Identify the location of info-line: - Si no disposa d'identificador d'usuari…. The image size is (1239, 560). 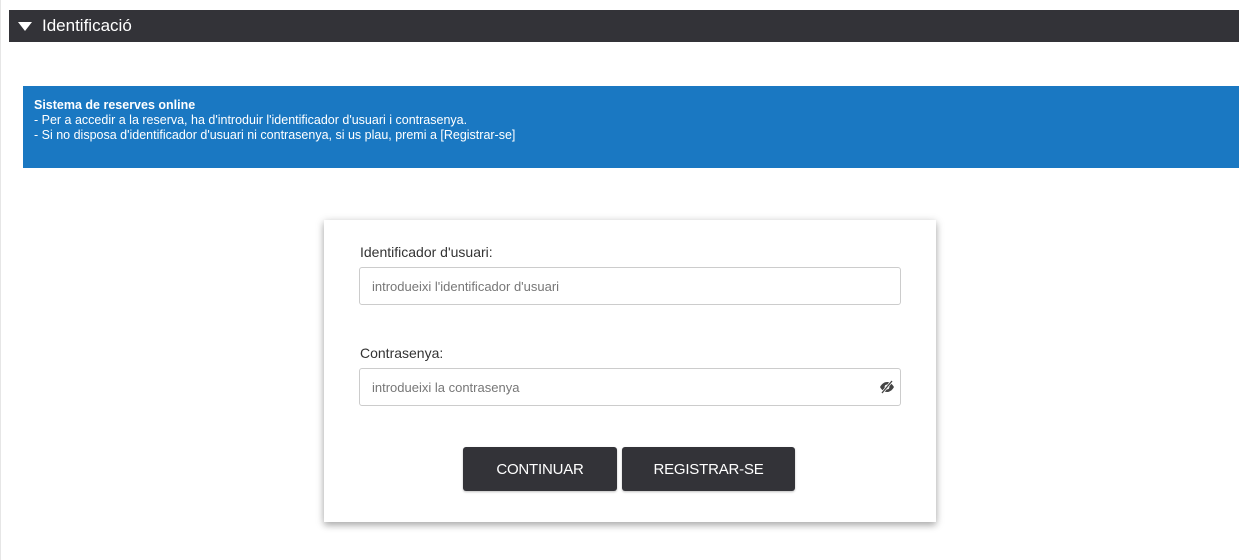
(275, 135).